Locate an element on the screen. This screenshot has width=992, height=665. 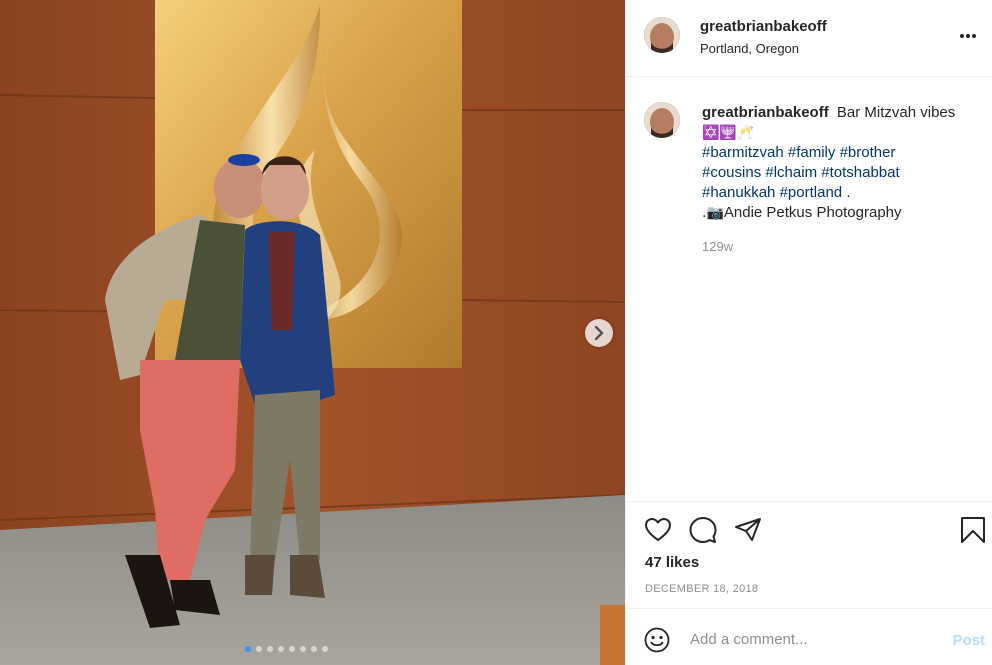
comment-input is located at coordinates (805, 639).